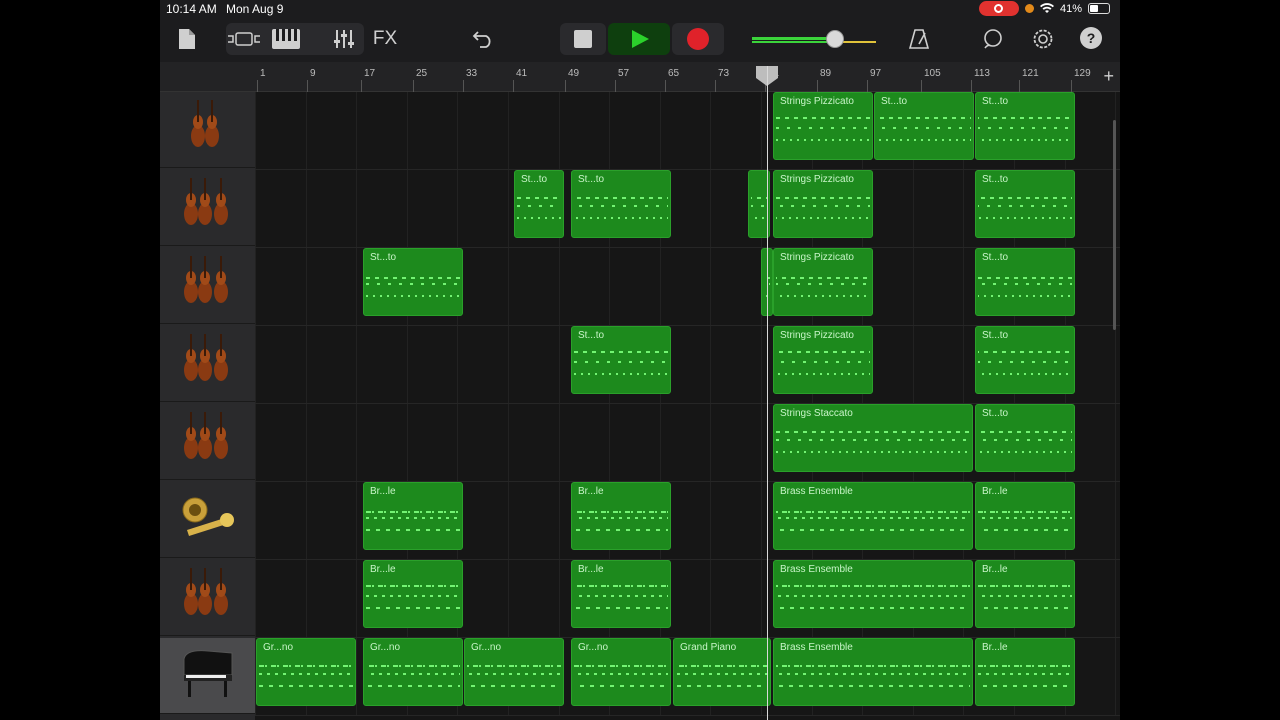  I want to click on region-label: Gr...no, so click(385, 647).